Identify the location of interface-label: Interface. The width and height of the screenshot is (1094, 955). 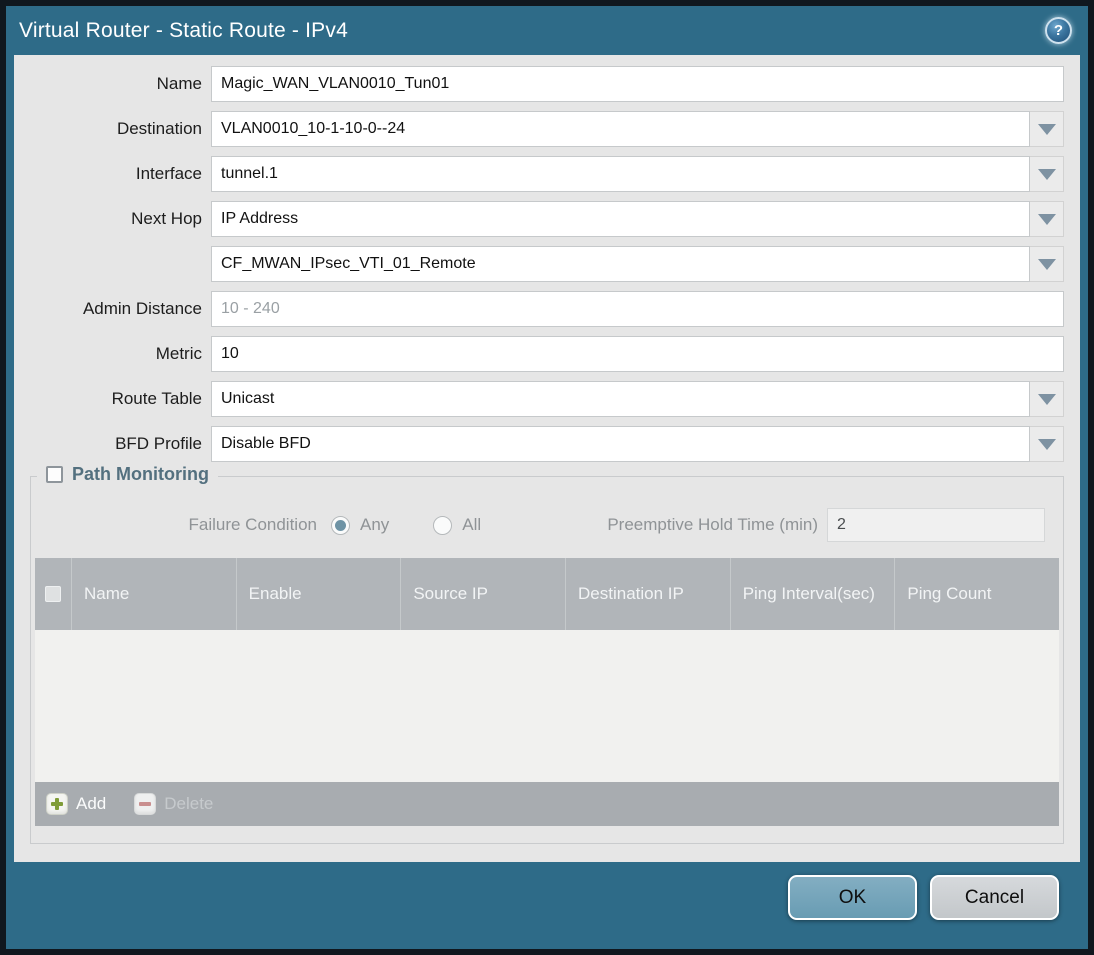
(168, 173).